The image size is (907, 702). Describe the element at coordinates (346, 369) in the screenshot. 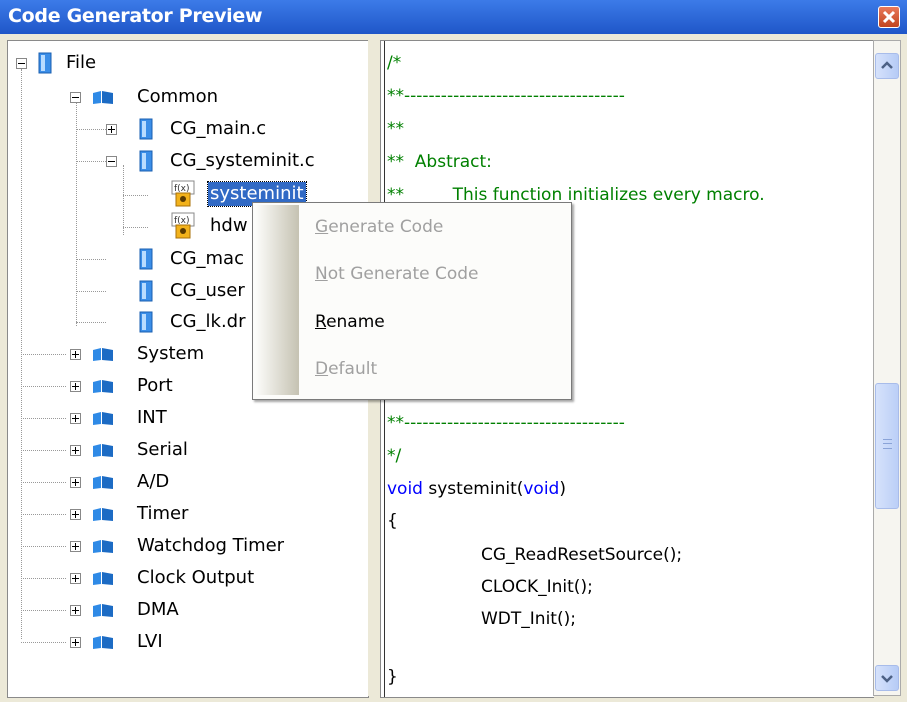

I see `menu-item-default: Default` at that location.